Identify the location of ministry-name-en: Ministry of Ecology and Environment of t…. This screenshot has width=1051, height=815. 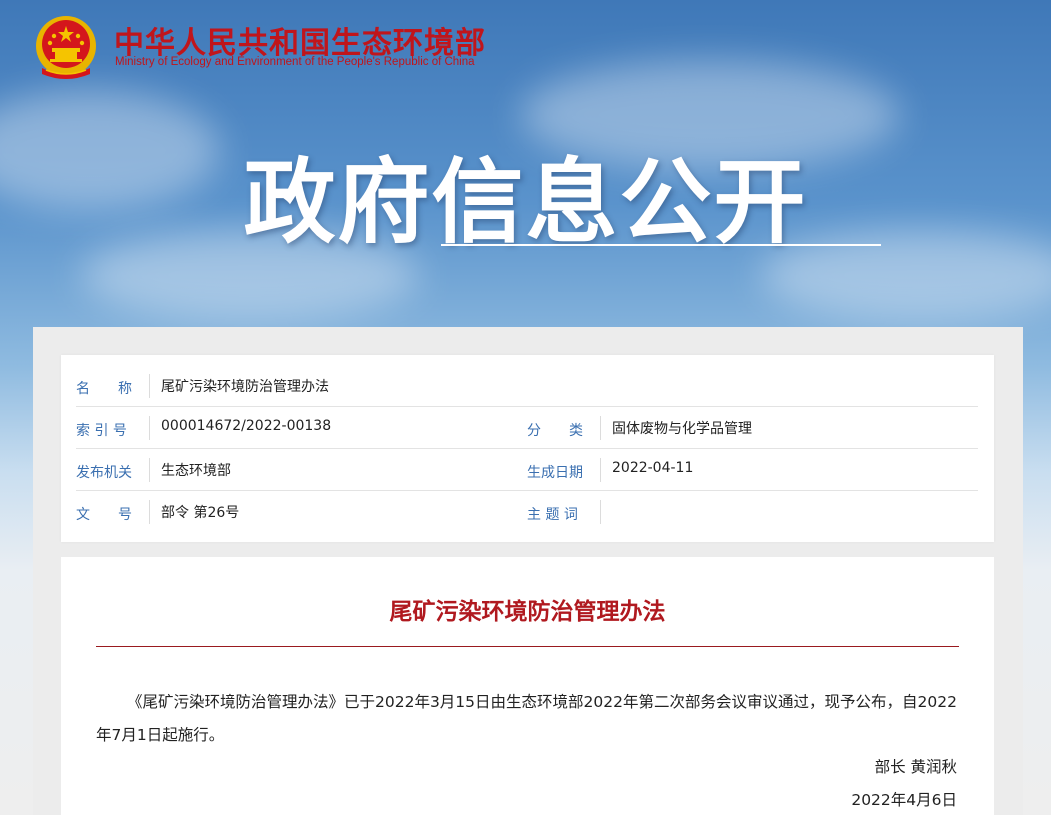
(295, 62).